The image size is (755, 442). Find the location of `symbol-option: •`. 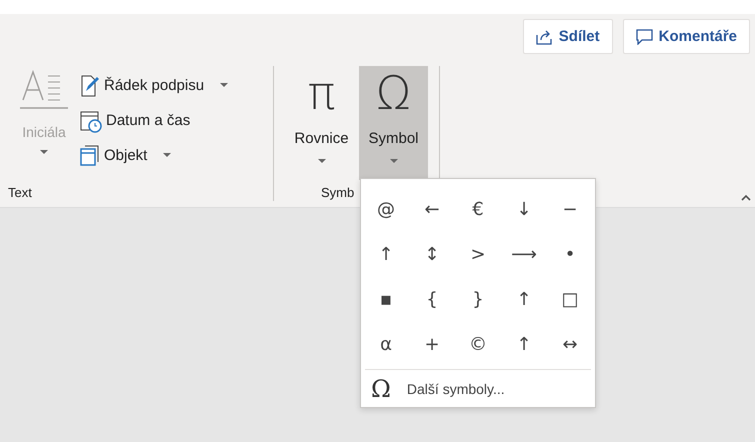

symbol-option: • is located at coordinates (570, 254).